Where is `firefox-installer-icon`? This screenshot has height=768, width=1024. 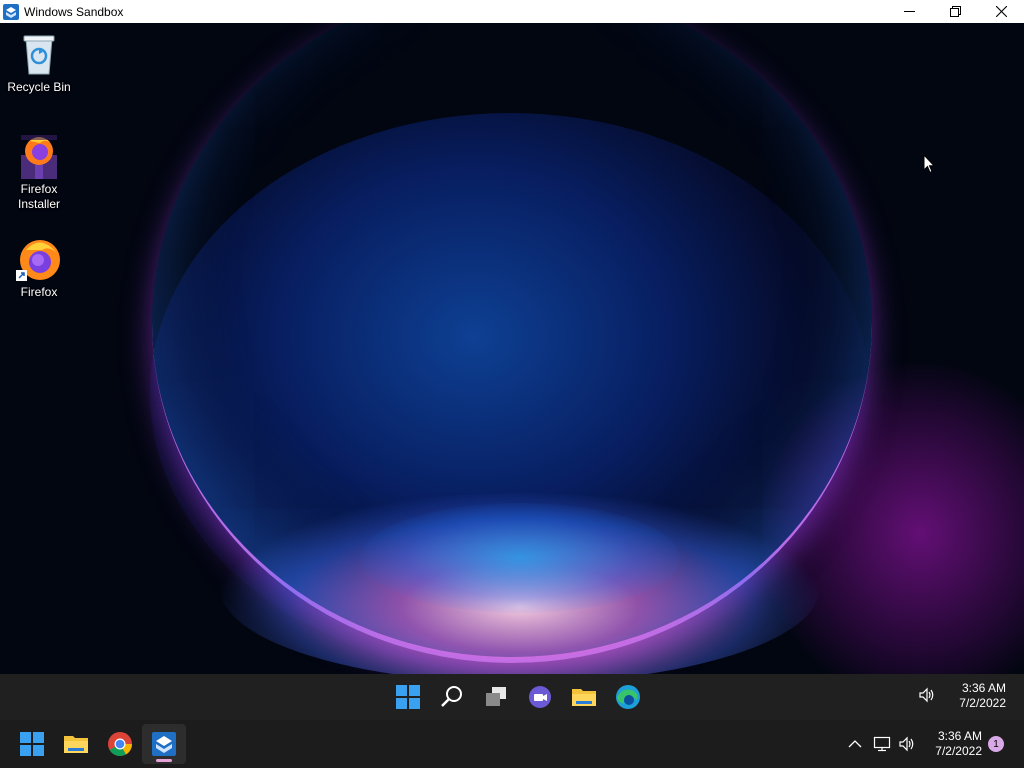
firefox-installer-icon is located at coordinates (39, 157).